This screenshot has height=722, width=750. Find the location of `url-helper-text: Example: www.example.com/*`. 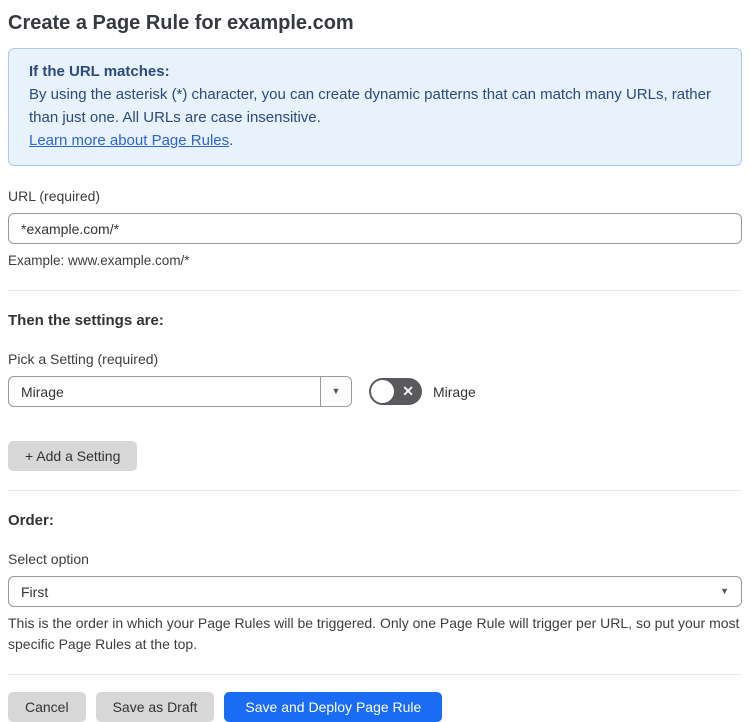

url-helper-text: Example: www.example.com/* is located at coordinates (99, 260).